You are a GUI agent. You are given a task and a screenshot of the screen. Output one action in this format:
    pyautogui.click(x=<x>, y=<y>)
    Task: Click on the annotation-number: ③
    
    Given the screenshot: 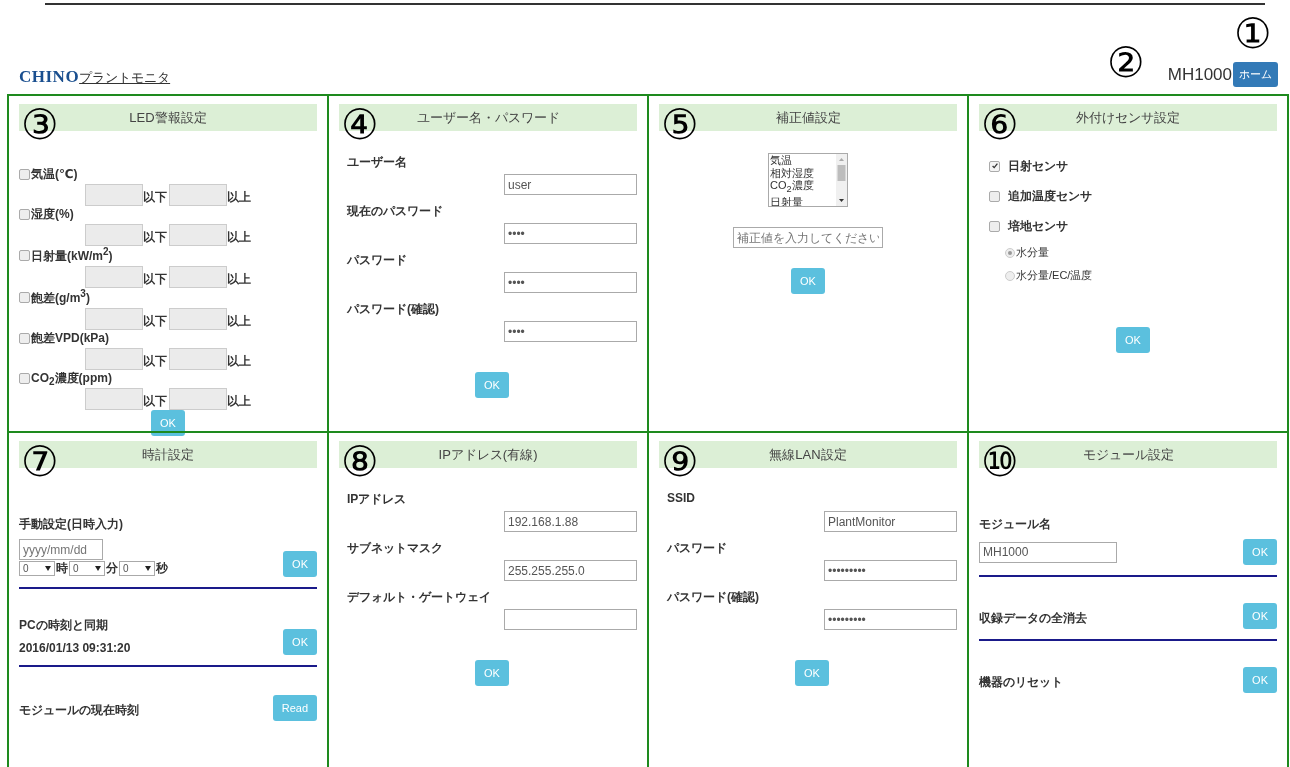 What is the action you would take?
    pyautogui.click(x=40, y=125)
    